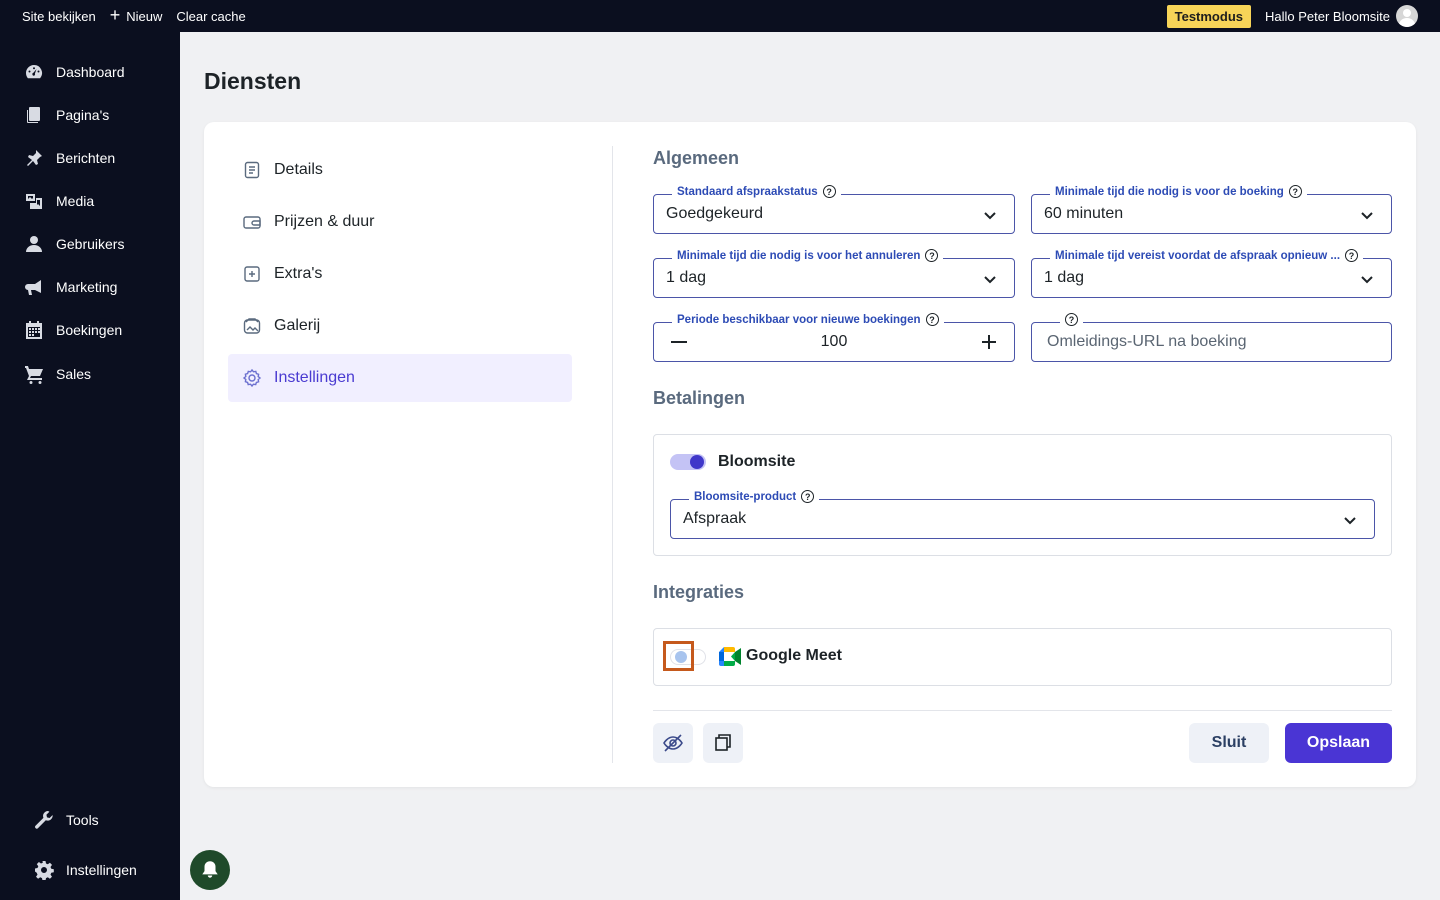  Describe the element at coordinates (252, 326) in the screenshot. I see `gallery-icon` at that location.